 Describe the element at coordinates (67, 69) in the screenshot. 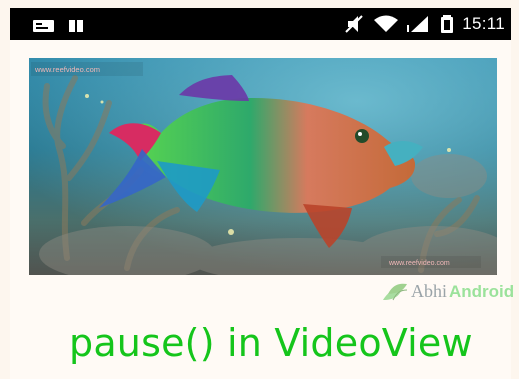

I see `video-watermark-top: www.reefvideo.com` at that location.